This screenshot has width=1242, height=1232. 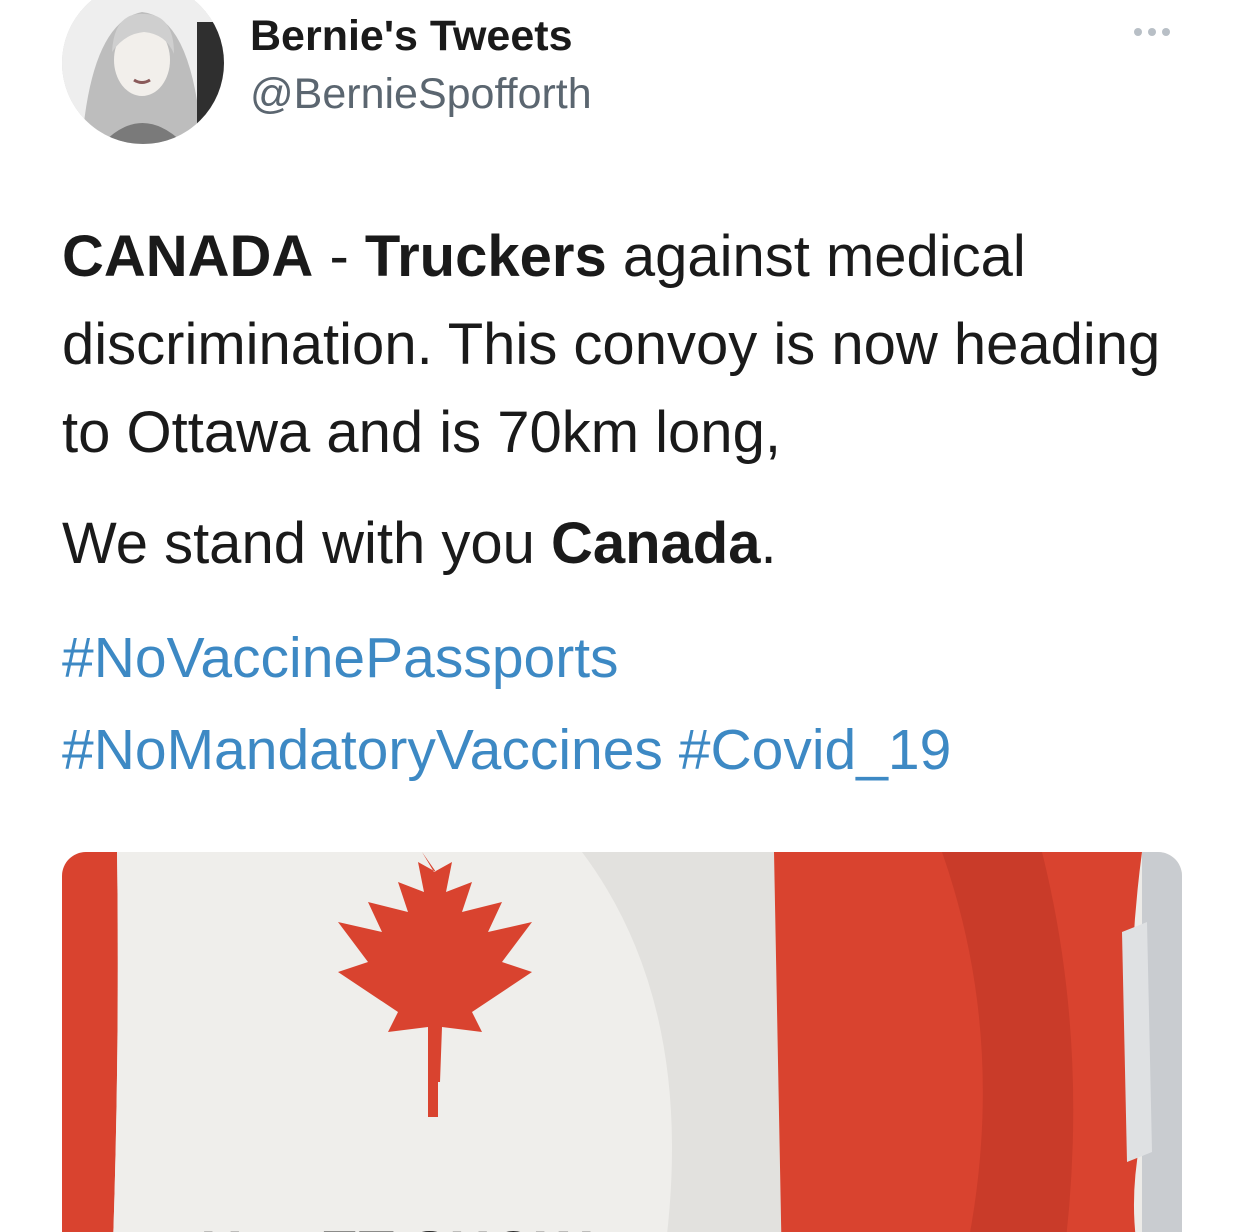 I want to click on more-dots-icon, so click(x=1153, y=32).